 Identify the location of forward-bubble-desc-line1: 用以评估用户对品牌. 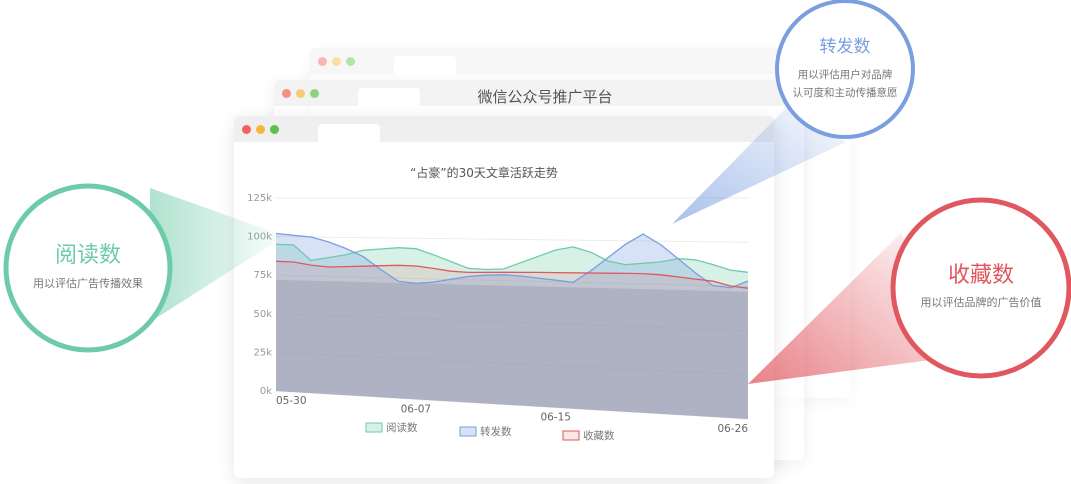
(845, 74).